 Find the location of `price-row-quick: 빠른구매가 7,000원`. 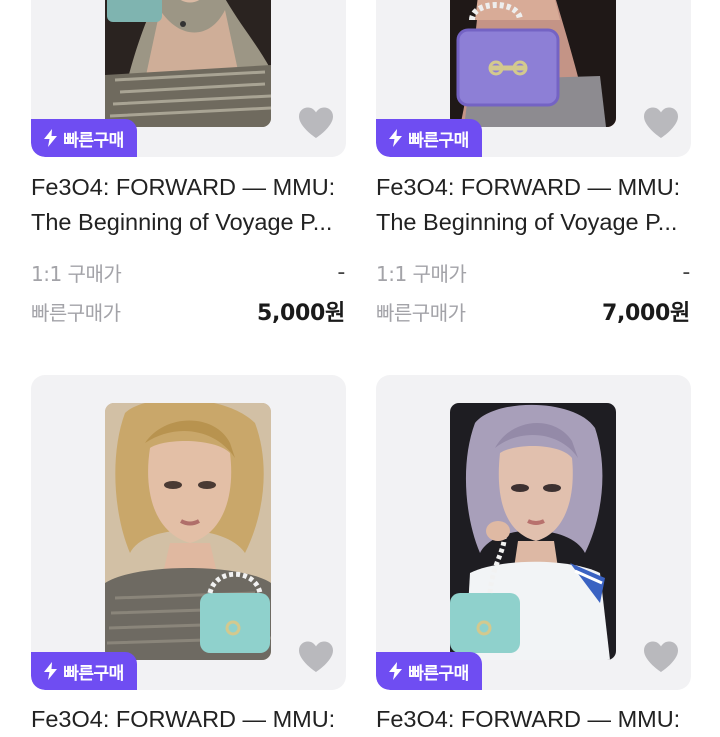

price-row-quick: 빠른구매가 7,000원 is located at coordinates (533, 311).